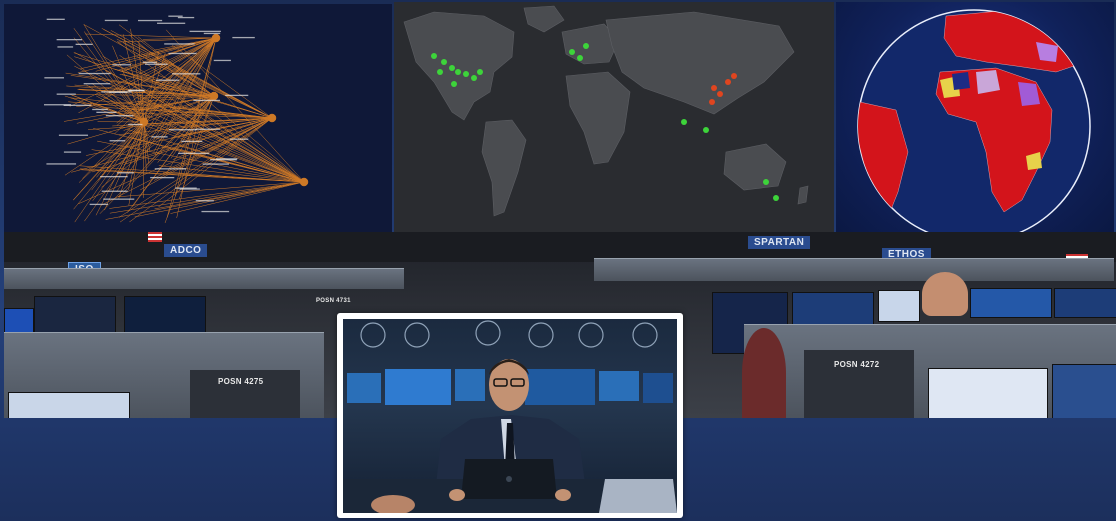 Image resolution: width=1116 pixels, height=521 pixels. Describe the element at coordinates (988, 82) in the screenshot. I see `north-africa-lilac` at that location.